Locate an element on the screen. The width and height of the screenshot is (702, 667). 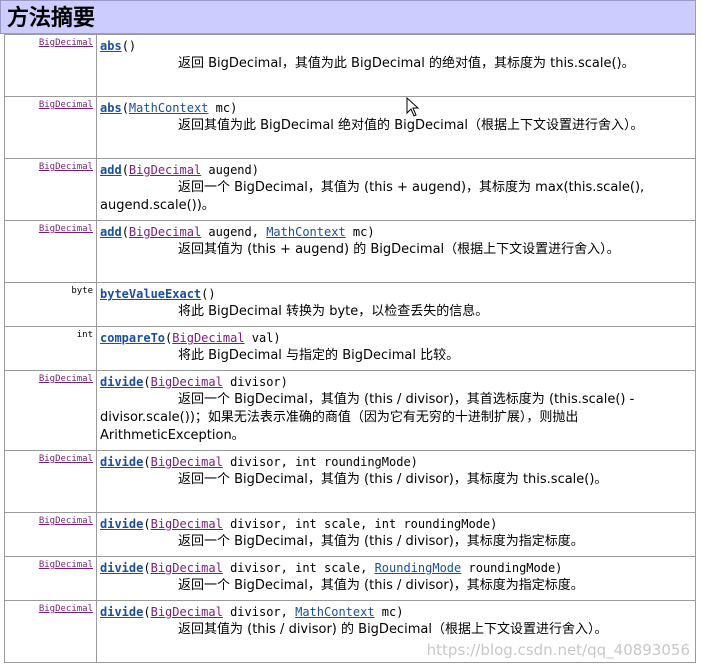
signature-text: divisor, int roundingMode) is located at coordinates (320, 462).